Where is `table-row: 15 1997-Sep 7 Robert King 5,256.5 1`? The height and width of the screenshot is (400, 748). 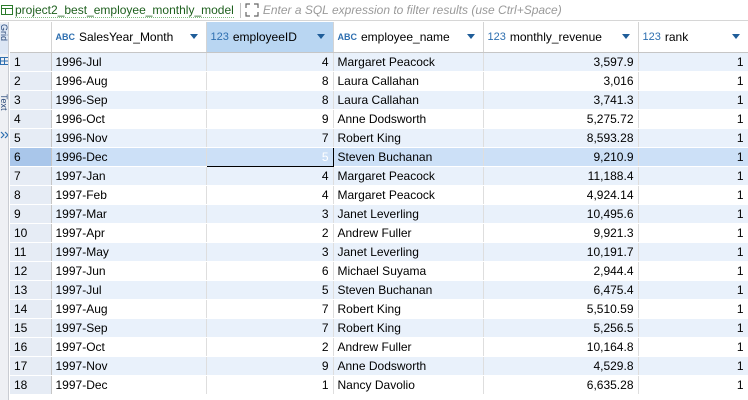 table-row: 15 1997-Sep 7 Robert King 5,256.5 1 is located at coordinates (379, 328).